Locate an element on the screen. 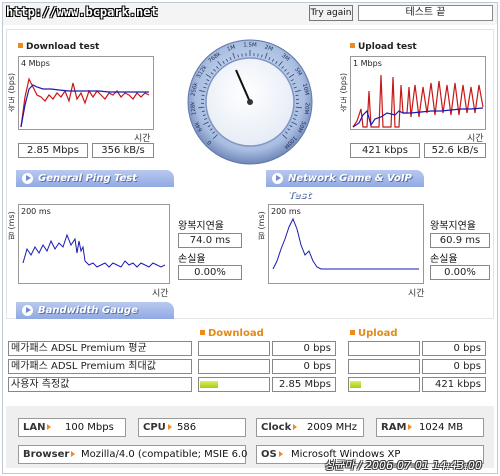  ping-game-chart: 200 ms is located at coordinates (346, 244).